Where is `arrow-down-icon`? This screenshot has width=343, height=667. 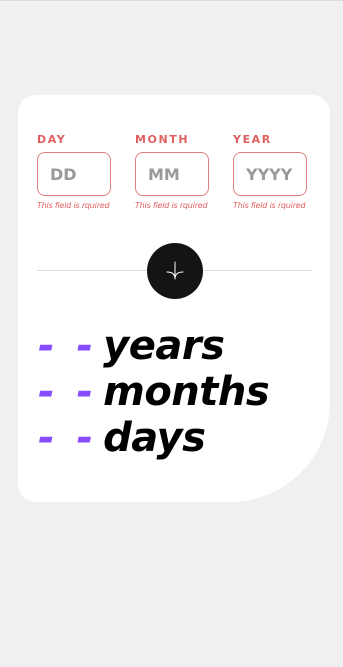
arrow-down-icon is located at coordinates (175, 270).